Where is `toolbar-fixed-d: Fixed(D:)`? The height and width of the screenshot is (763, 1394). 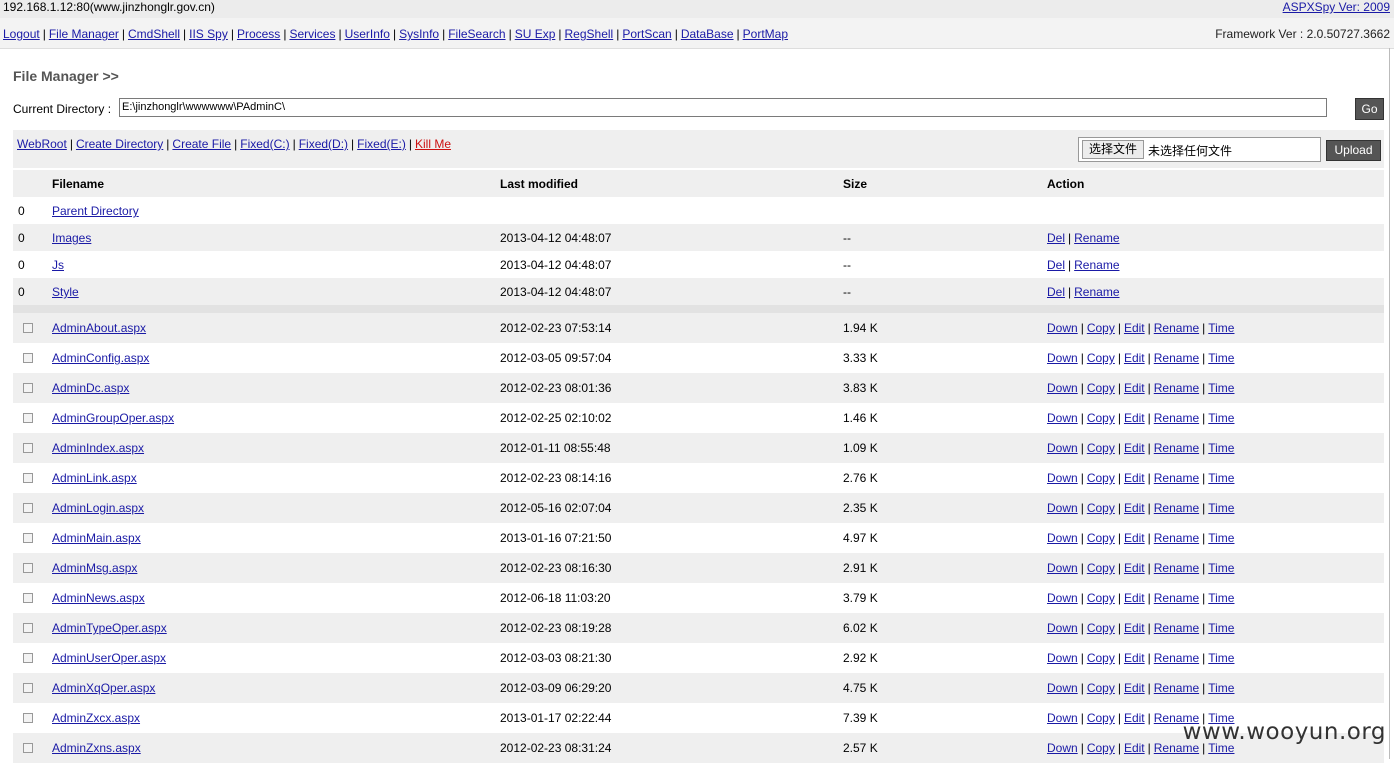 toolbar-fixed-d: Fixed(D:) is located at coordinates (323, 144).